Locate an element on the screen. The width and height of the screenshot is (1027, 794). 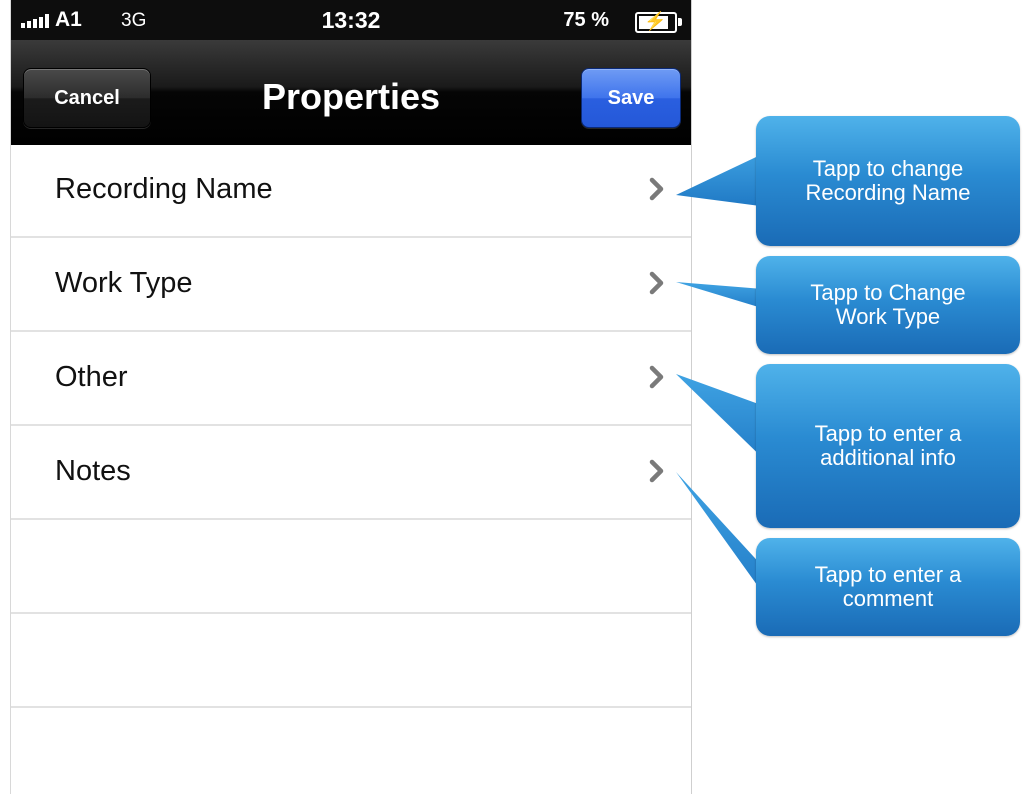
callout-text: Tapp to enter a comment is located at coordinates (888, 586).